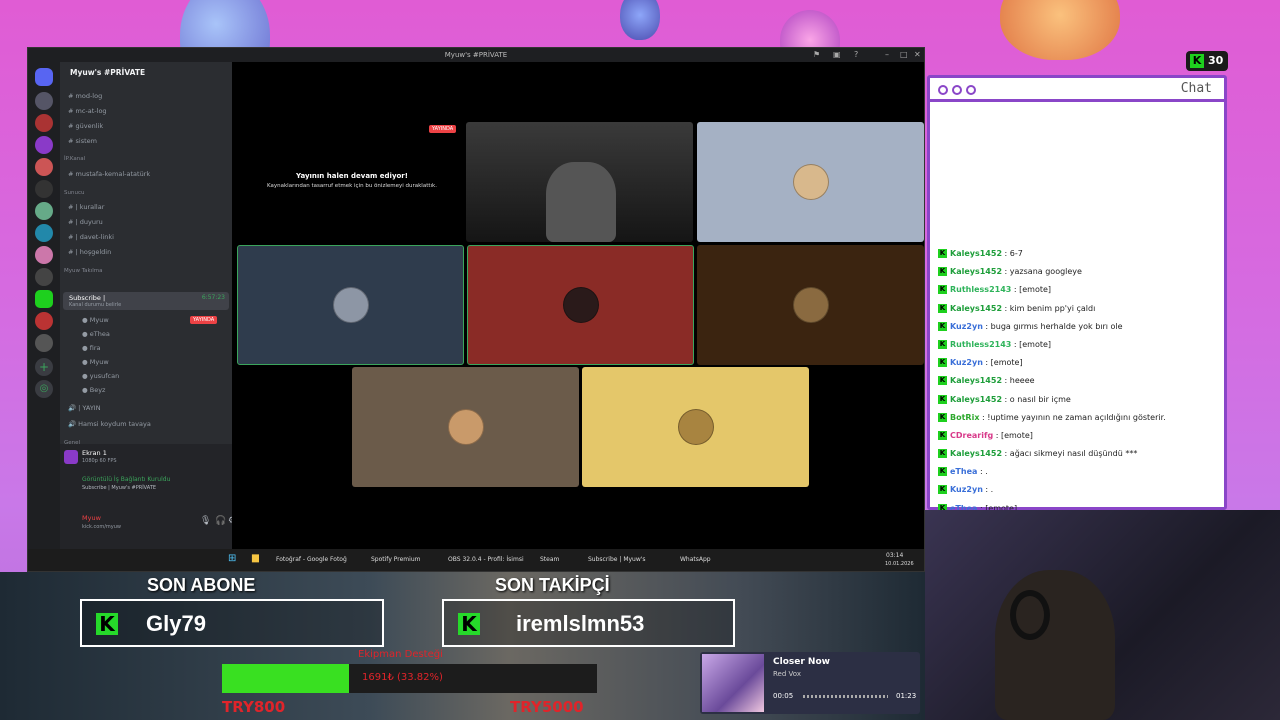 The height and width of the screenshot is (720, 1280). Describe the element at coordinates (89, 252) in the screenshot. I see `channel-item: # | hoşgeldin` at that location.